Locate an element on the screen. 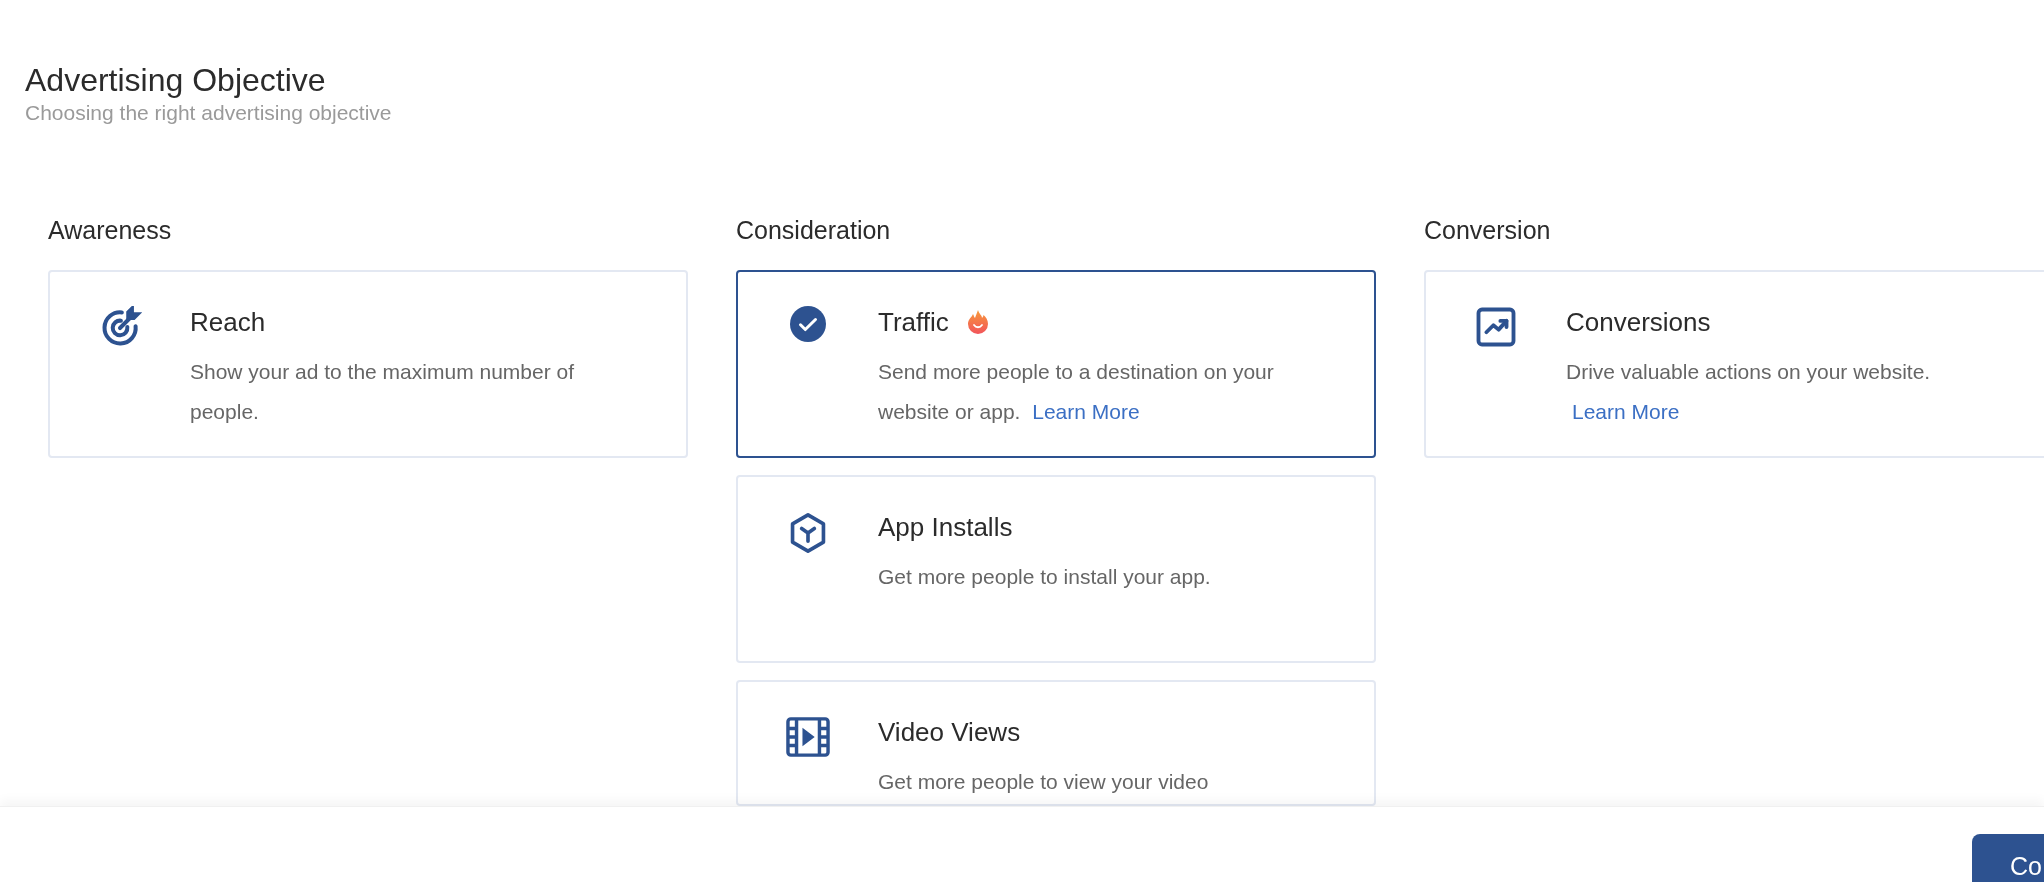  objective-card: App Installs Get more people to install your app. is located at coordinates (1056, 569).